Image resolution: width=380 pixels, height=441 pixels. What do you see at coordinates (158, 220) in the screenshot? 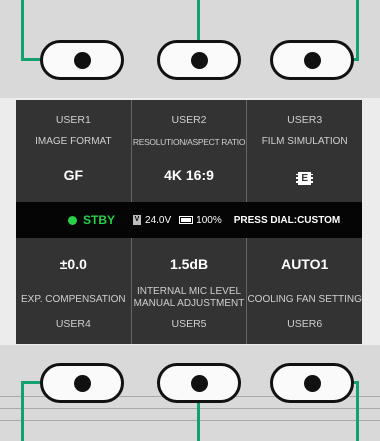
I see `voltage-value: 24.0V` at bounding box center [158, 220].